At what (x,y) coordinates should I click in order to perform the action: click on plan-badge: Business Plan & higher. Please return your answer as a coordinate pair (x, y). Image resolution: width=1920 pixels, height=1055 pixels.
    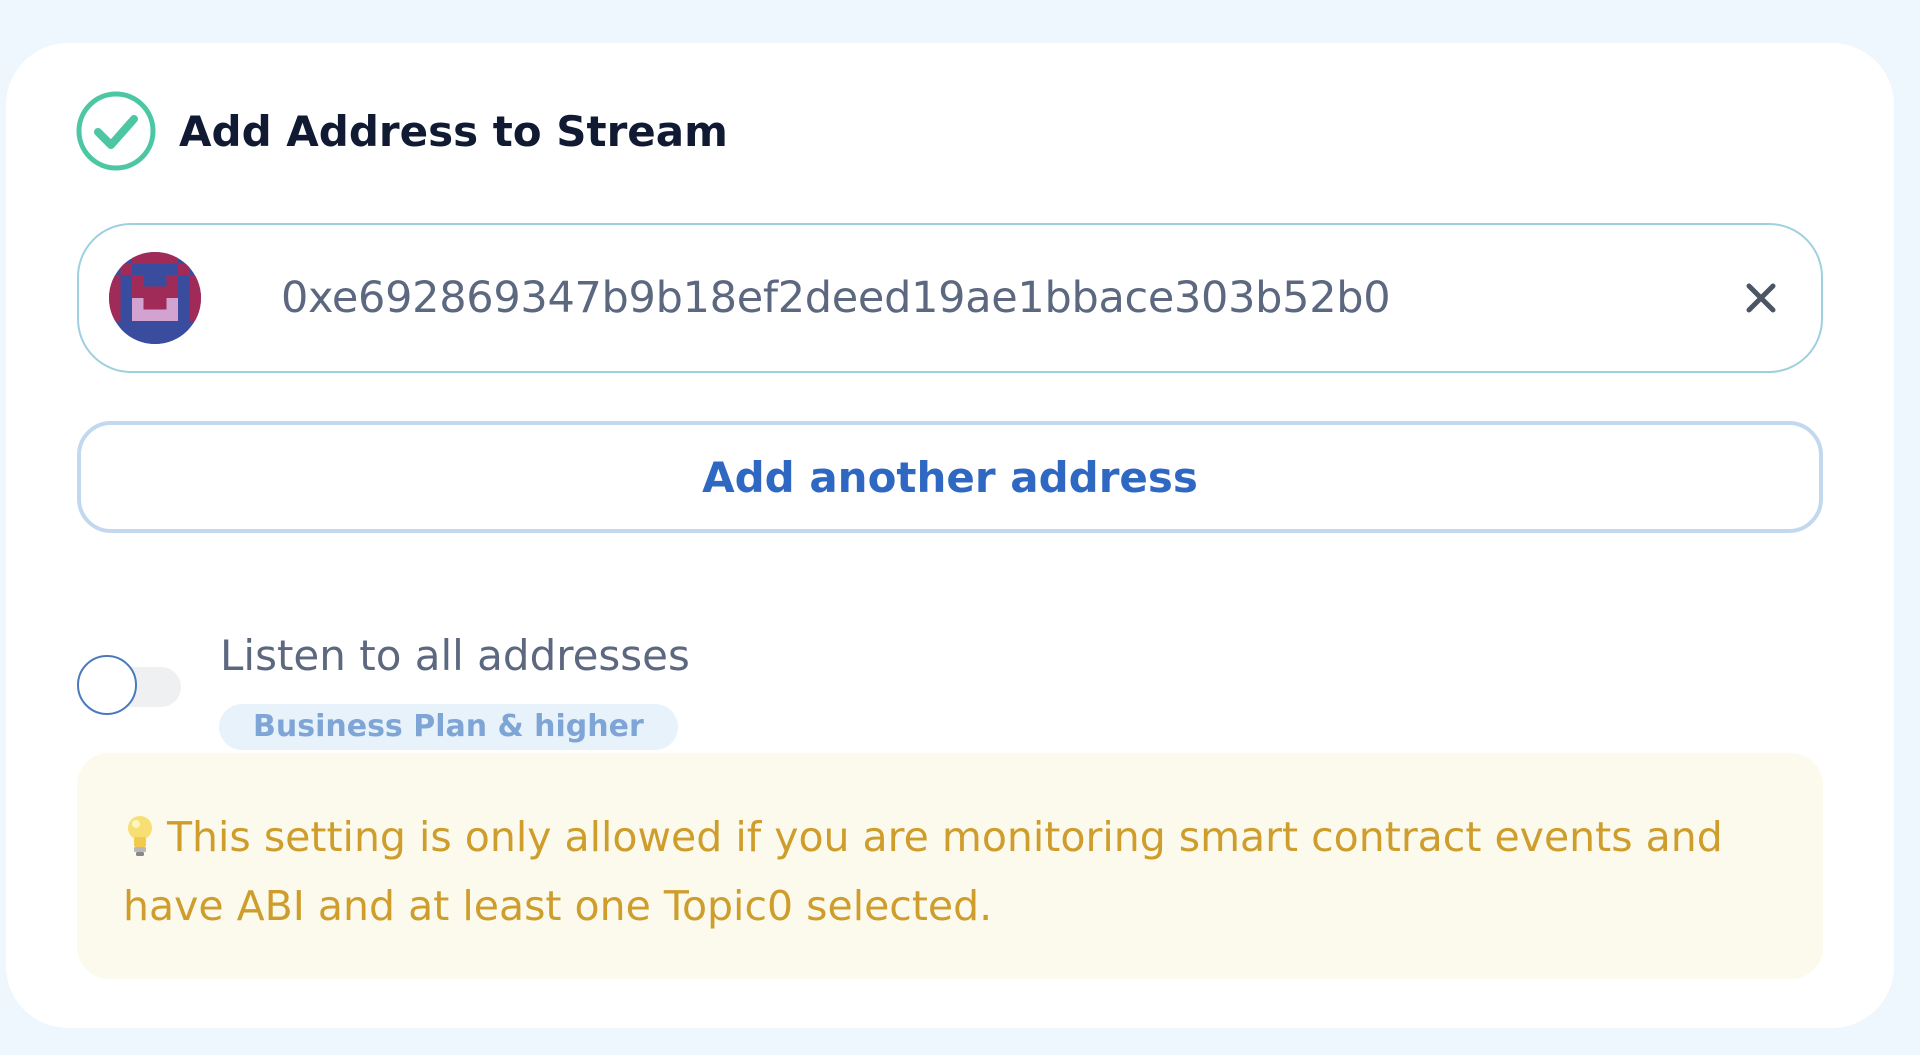
    Looking at the image, I should click on (448, 727).